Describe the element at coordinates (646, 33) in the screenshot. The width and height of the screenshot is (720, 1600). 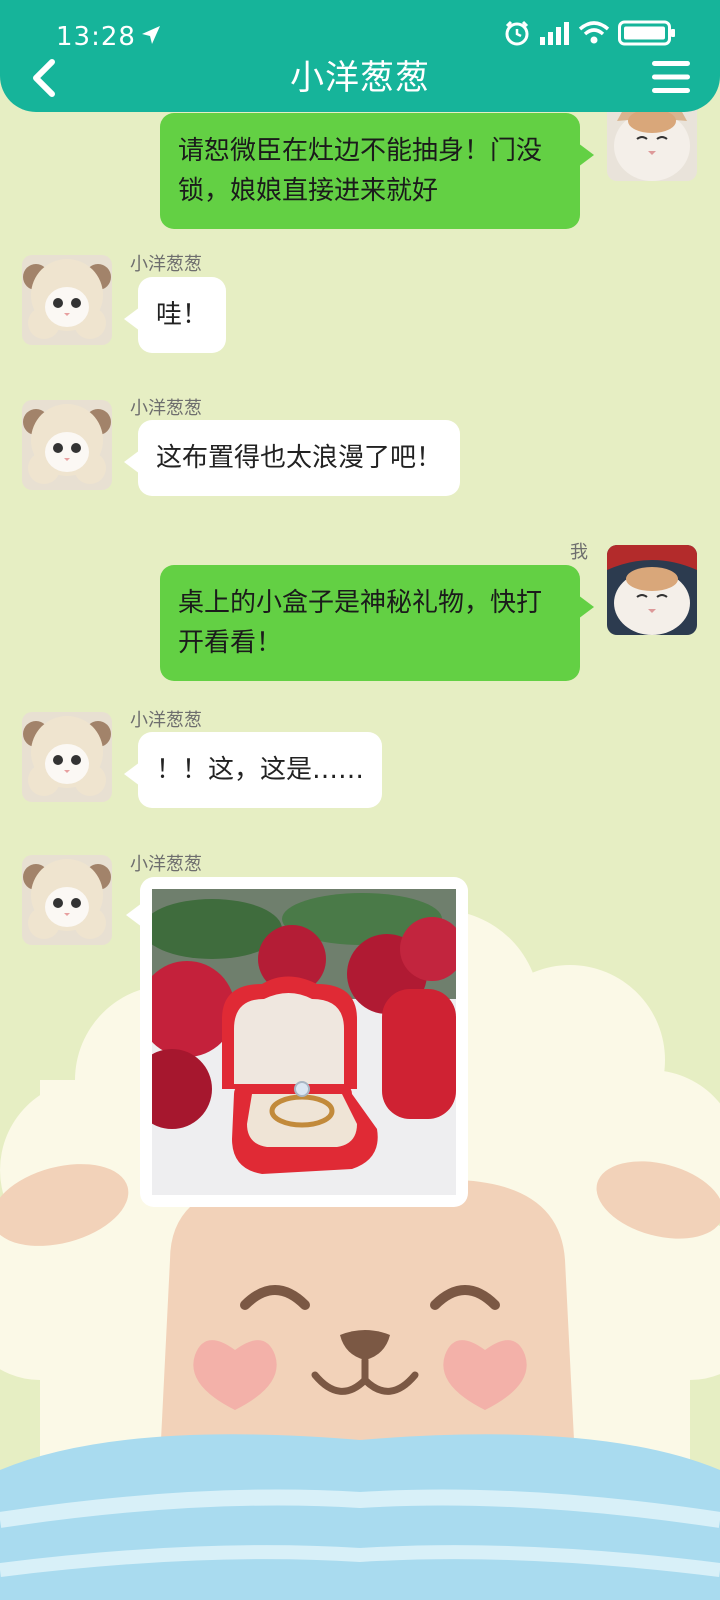
I see `battery-icon` at that location.